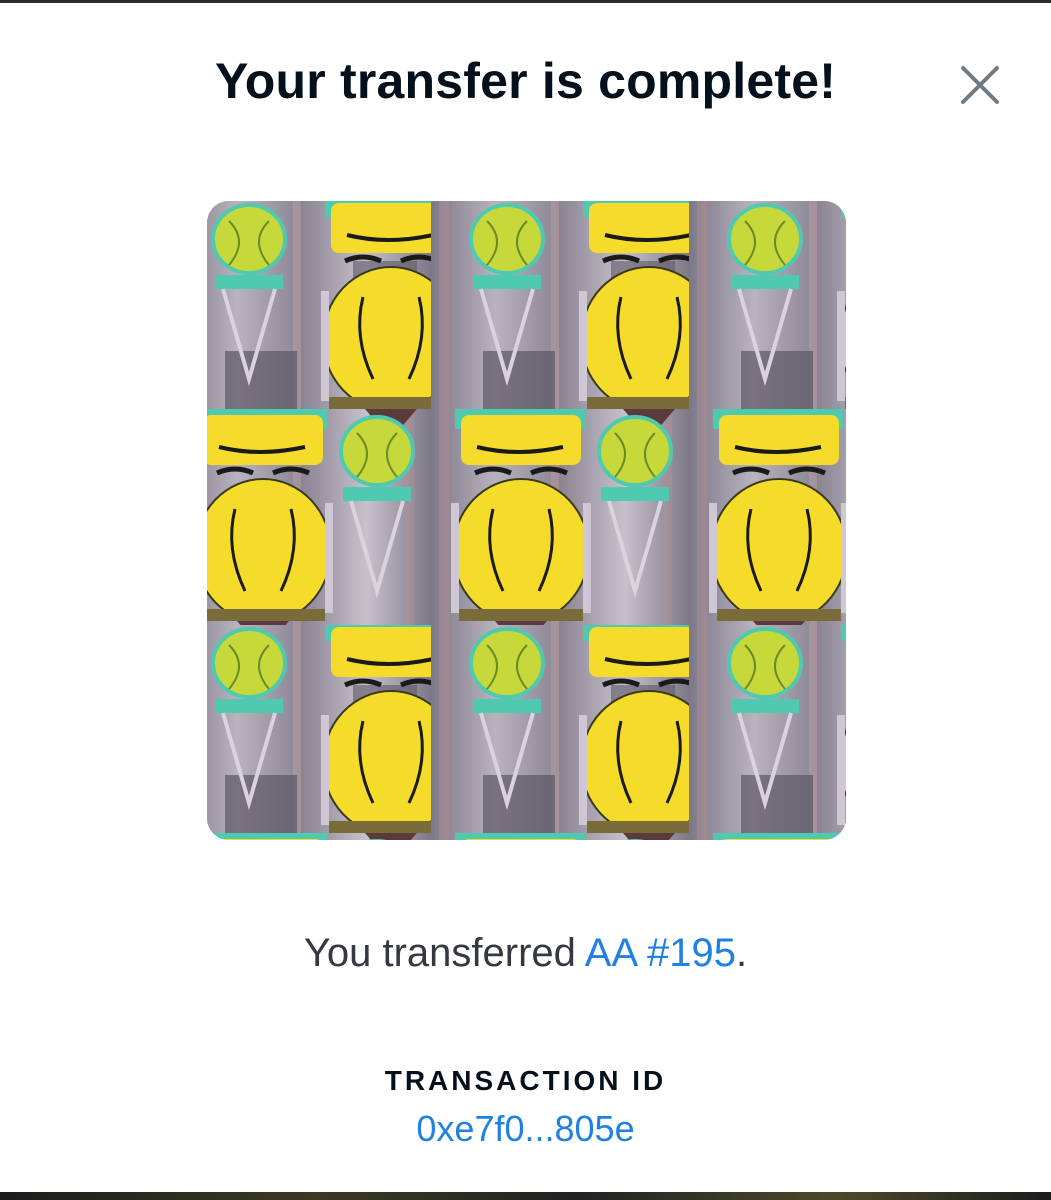  I want to click on transaction-id-value: 0xe7f0...805e, so click(525, 1129).